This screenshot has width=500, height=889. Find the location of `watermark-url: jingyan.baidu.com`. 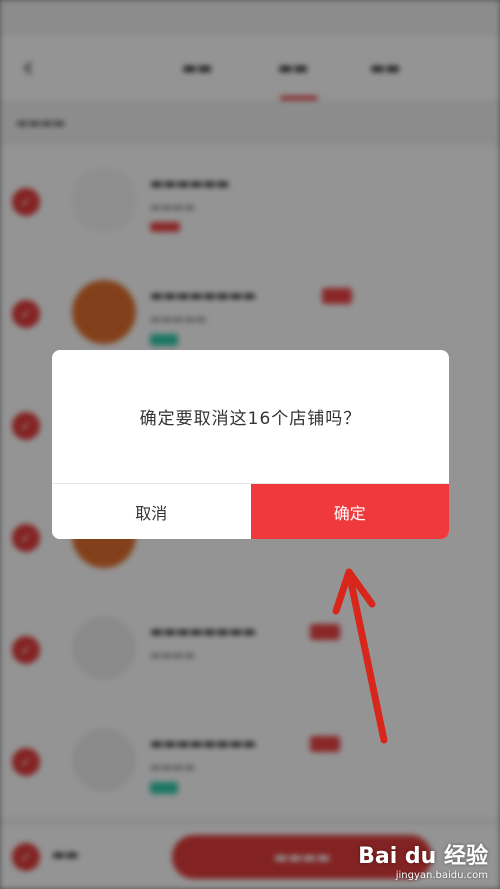

watermark-url: jingyan.baidu.com is located at coordinates (441, 875).